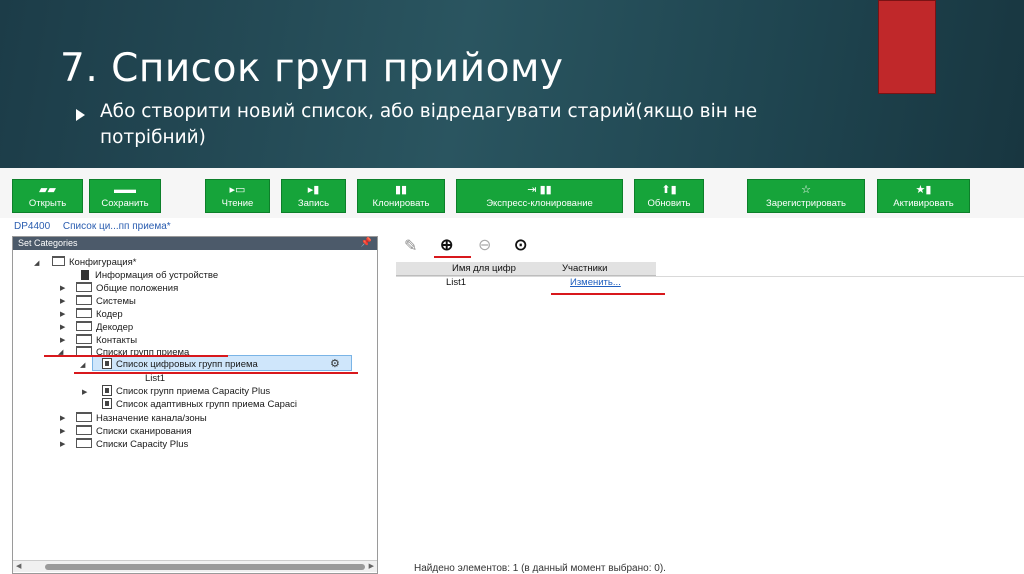  What do you see at coordinates (149, 275) in the screenshot?
I see `tree-item-device-info: Информация об устройстве` at bounding box center [149, 275].